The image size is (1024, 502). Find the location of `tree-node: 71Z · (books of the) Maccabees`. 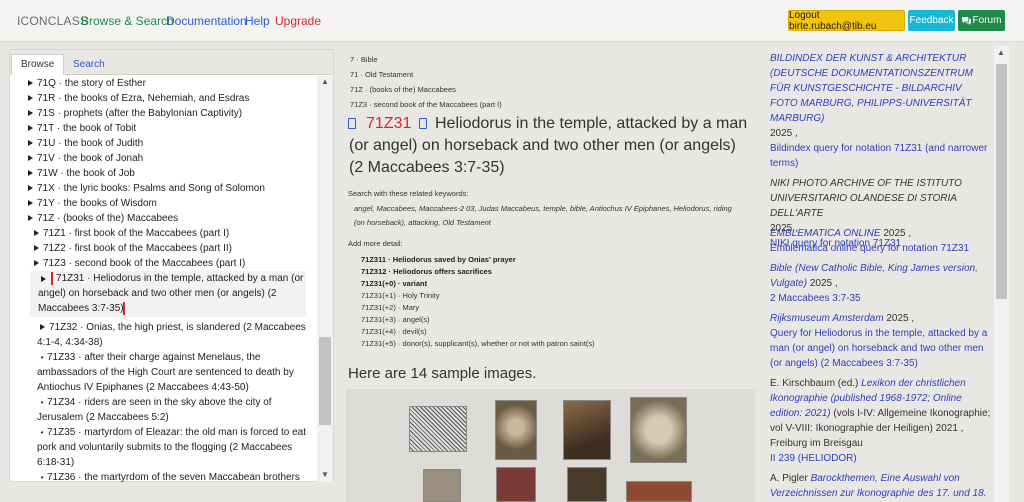

tree-node: 71Z · (books of the) Maccabees is located at coordinates (103, 218).